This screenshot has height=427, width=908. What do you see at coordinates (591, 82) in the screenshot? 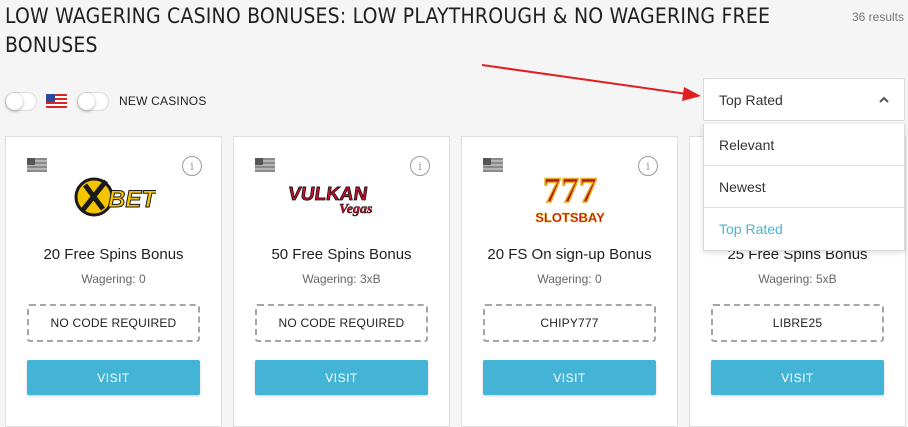
I see `pointer-arrow-icon` at bounding box center [591, 82].